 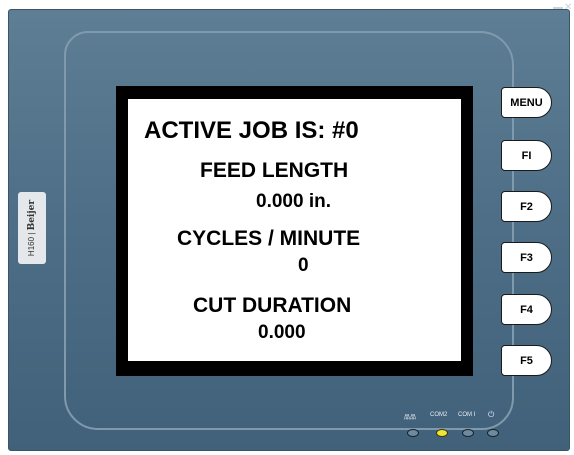 What do you see at coordinates (439, 415) in the screenshot?
I see `com2-indicator-label: COM2` at bounding box center [439, 415].